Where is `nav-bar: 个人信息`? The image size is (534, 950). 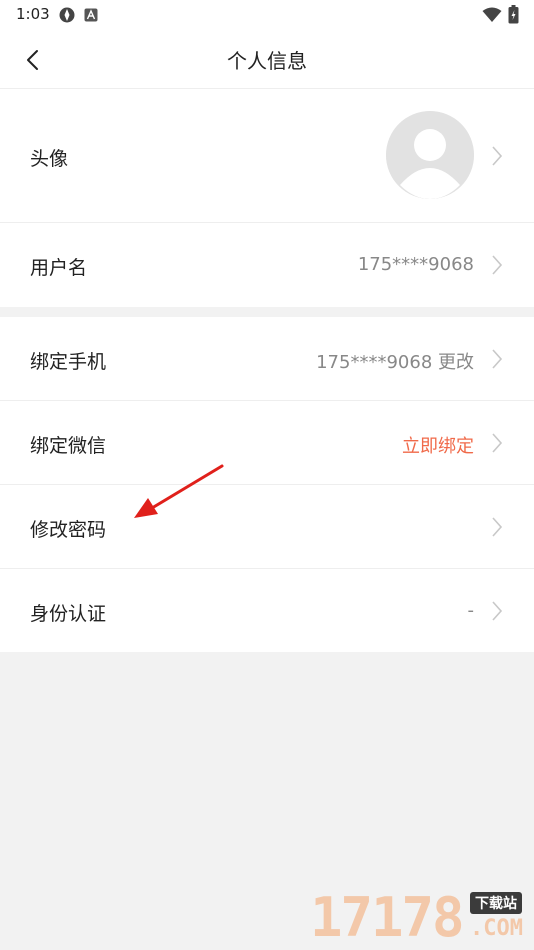
nav-bar: 个人信息 is located at coordinates (267, 59).